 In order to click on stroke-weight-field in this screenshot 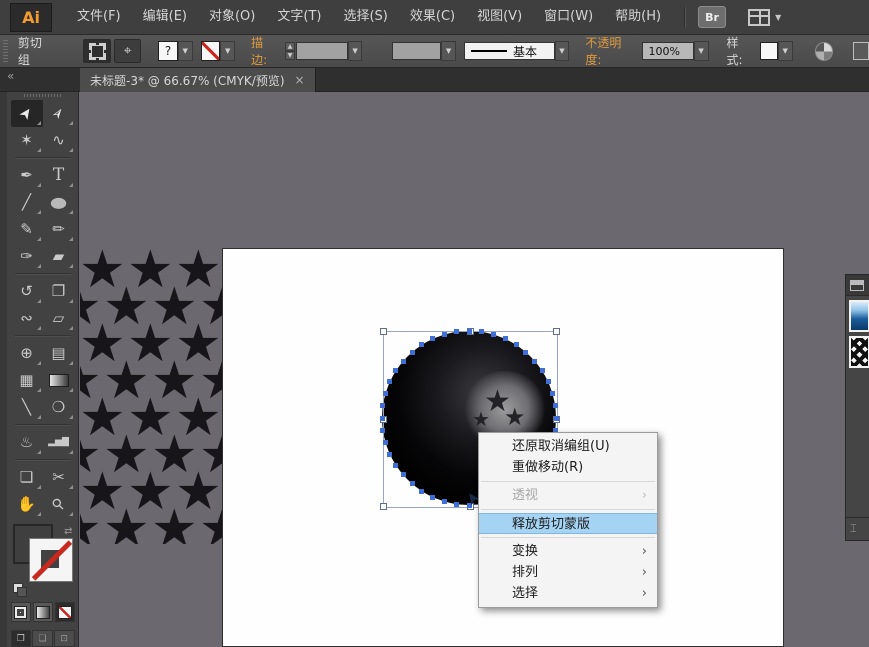, I will do `click(322, 51)`.